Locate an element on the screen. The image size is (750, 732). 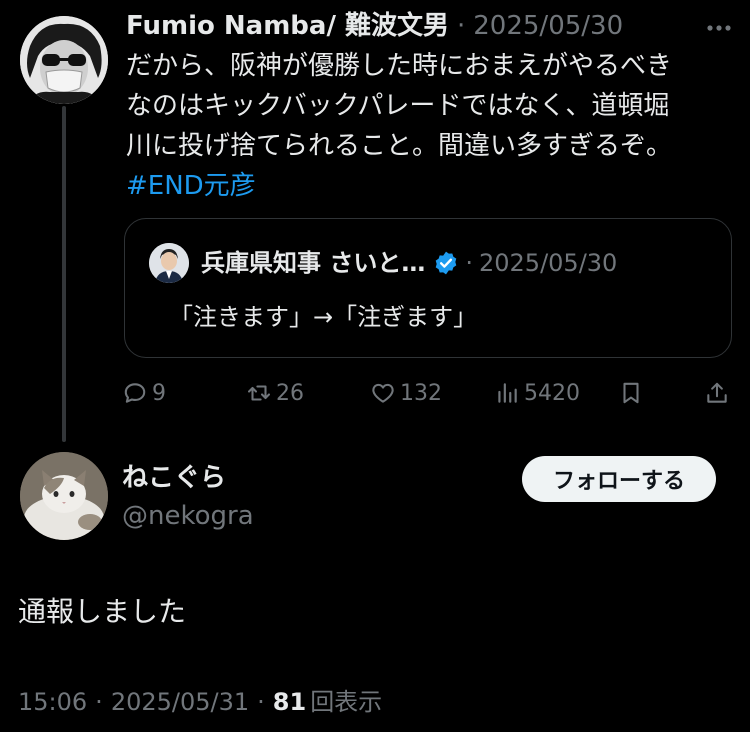
retweet-button: 26 is located at coordinates (275, 393).